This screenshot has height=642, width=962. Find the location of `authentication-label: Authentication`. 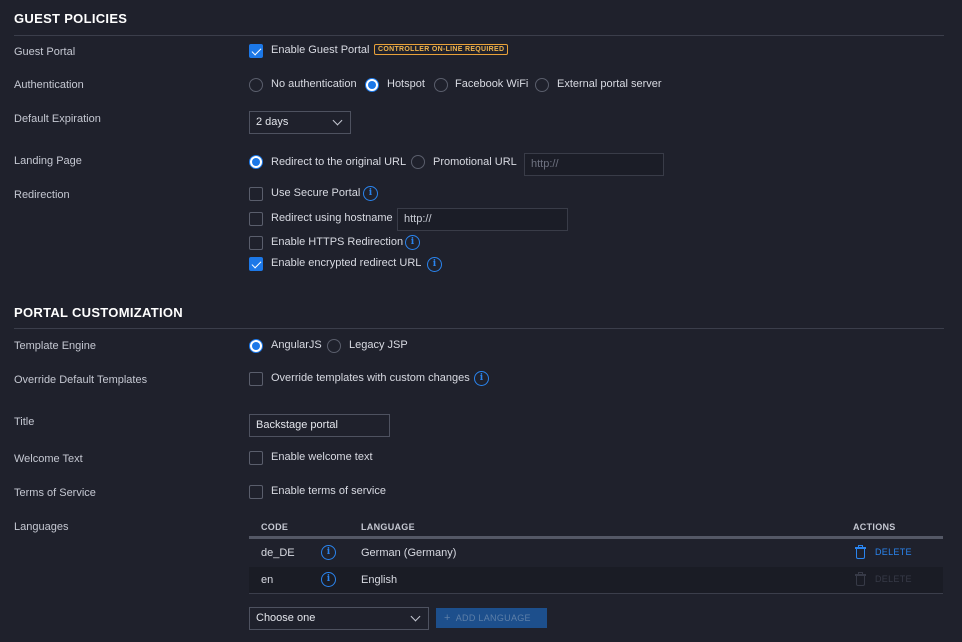

authentication-label: Authentication is located at coordinates (49, 85).